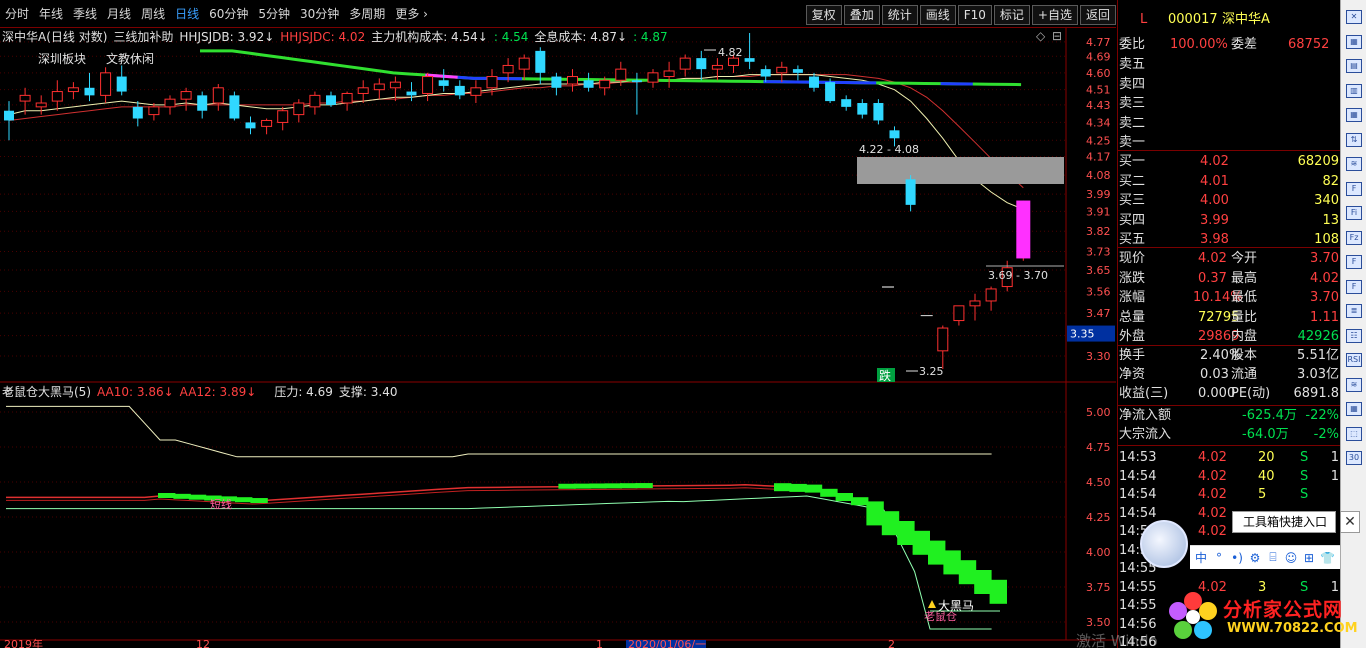  What do you see at coordinates (1098, 587) in the screenshot?
I see `y-tick-label: 3.75` at bounding box center [1098, 587].